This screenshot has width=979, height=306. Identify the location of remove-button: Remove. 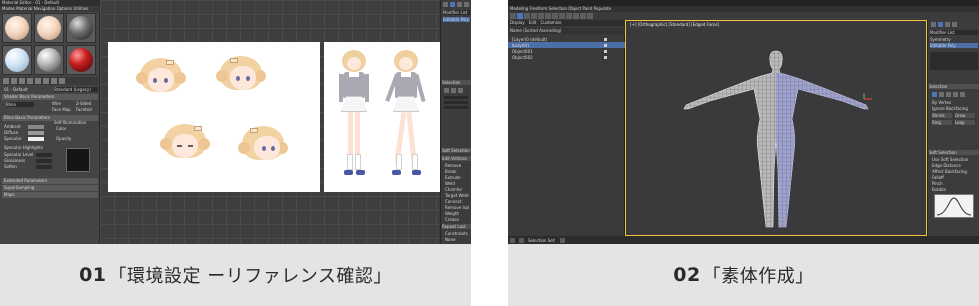
(457, 165).